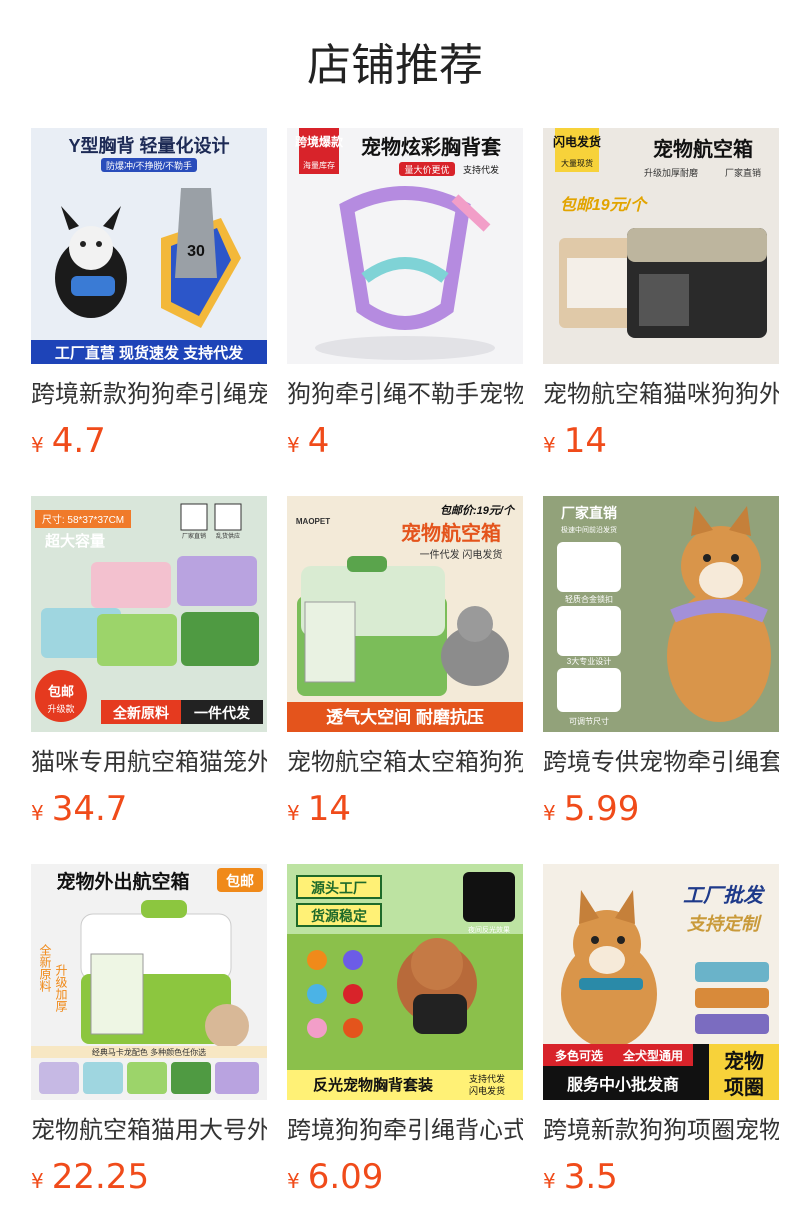  What do you see at coordinates (652, 1055) in the screenshot?
I see `image-tag-2: 全犬型通用` at bounding box center [652, 1055].